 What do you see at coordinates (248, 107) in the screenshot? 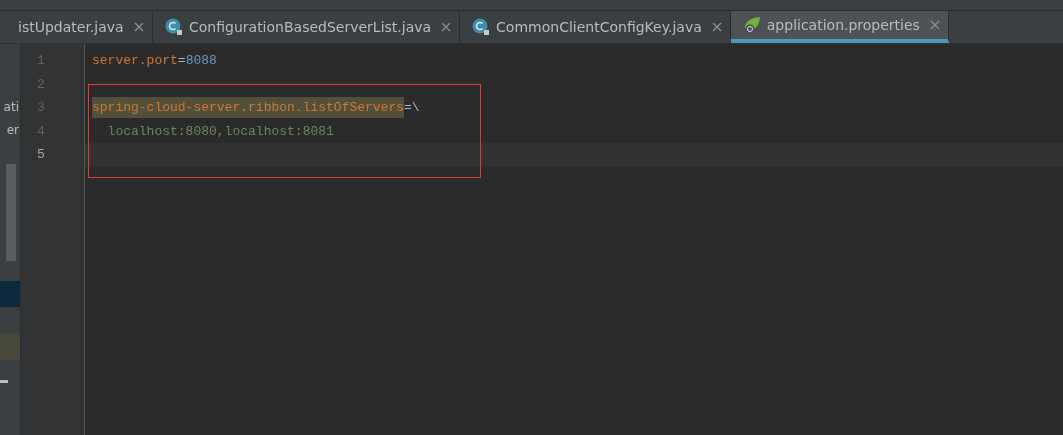
I see `code-token: spring-cloud-server.ribbon.listOfServers` at bounding box center [248, 107].